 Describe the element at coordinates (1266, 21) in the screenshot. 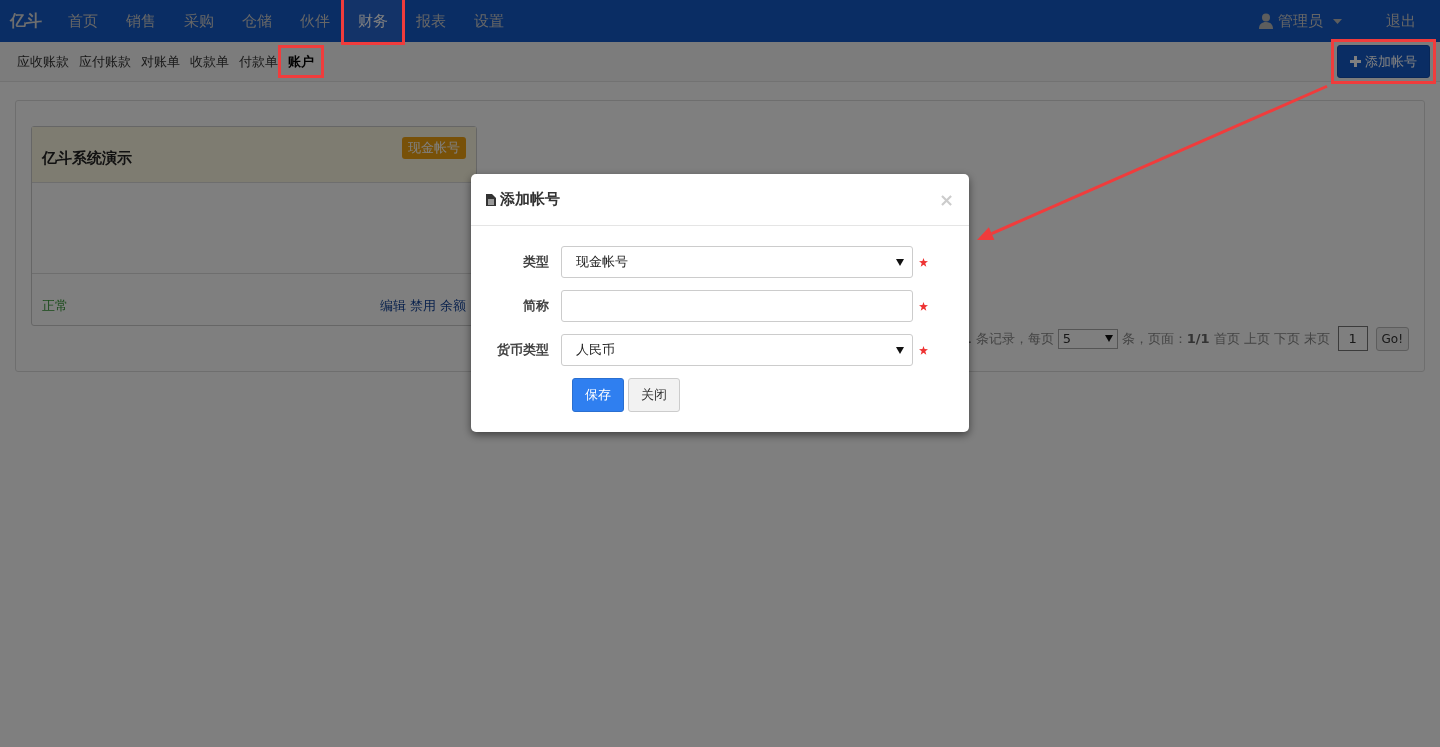

I see `user-icon` at that location.